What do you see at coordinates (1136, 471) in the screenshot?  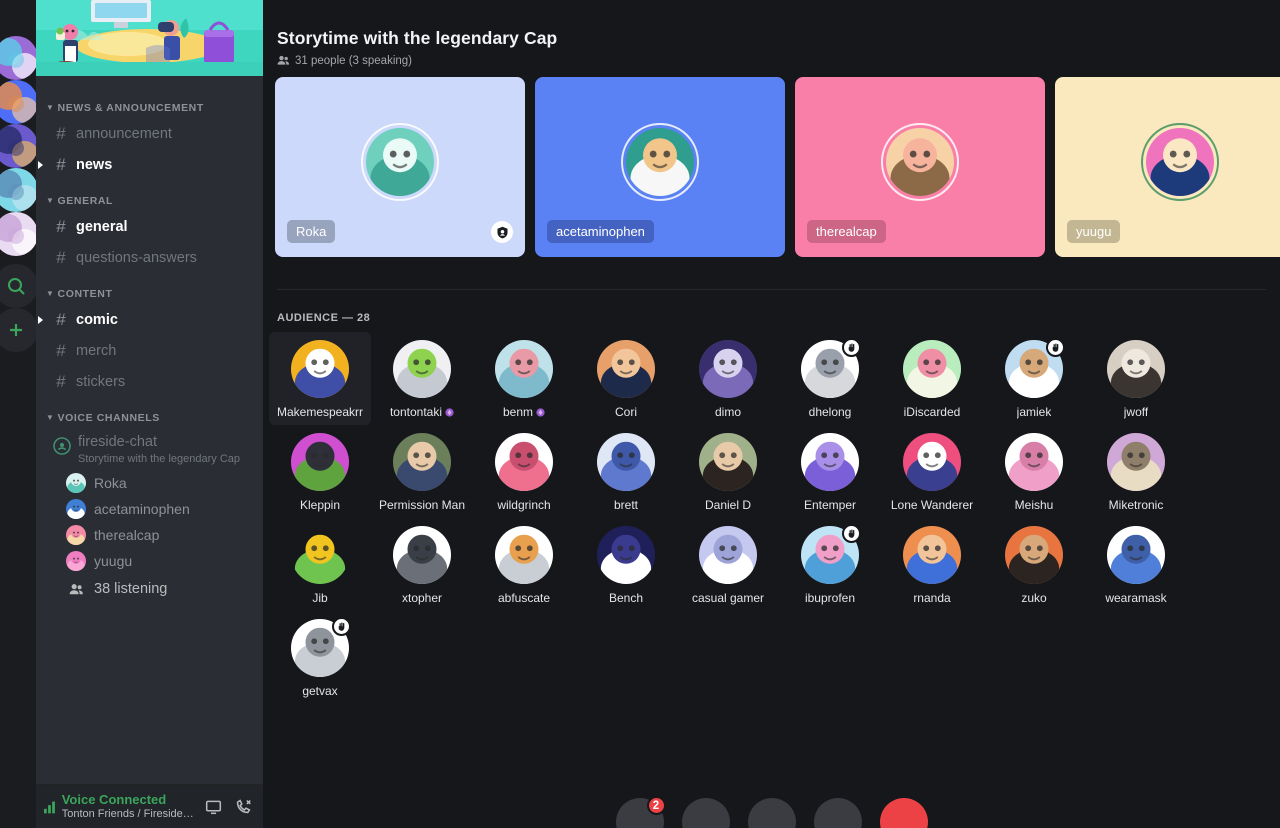 I see `audience-member-Miketronic: Miketronic` at bounding box center [1136, 471].